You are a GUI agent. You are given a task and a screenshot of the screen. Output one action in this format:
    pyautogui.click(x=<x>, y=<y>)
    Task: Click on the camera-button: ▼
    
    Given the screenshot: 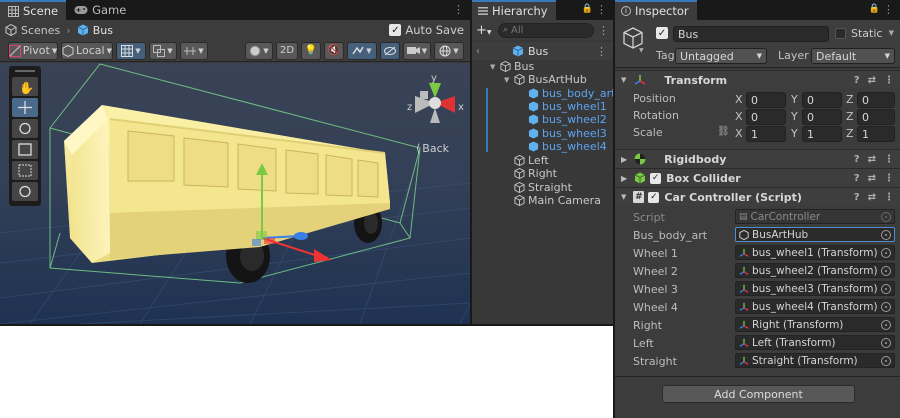 What is the action you would take?
    pyautogui.click(x=417, y=50)
    